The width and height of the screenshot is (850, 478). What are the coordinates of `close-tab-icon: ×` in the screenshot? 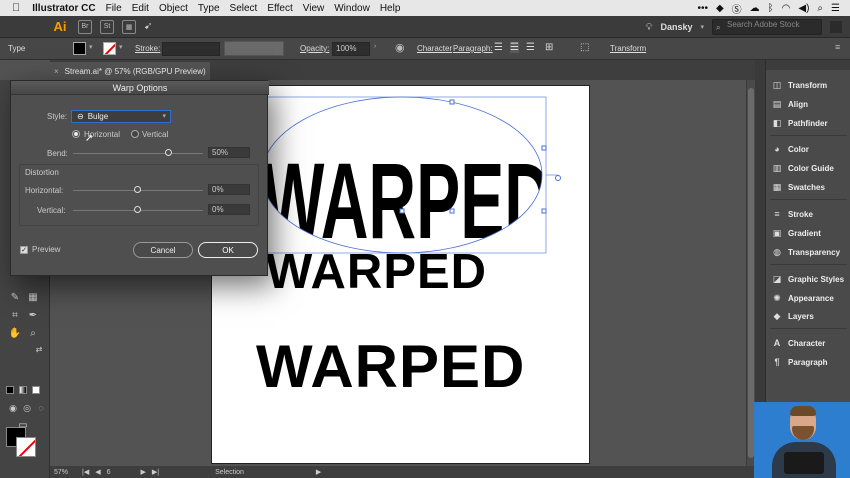 It's located at (56, 71).